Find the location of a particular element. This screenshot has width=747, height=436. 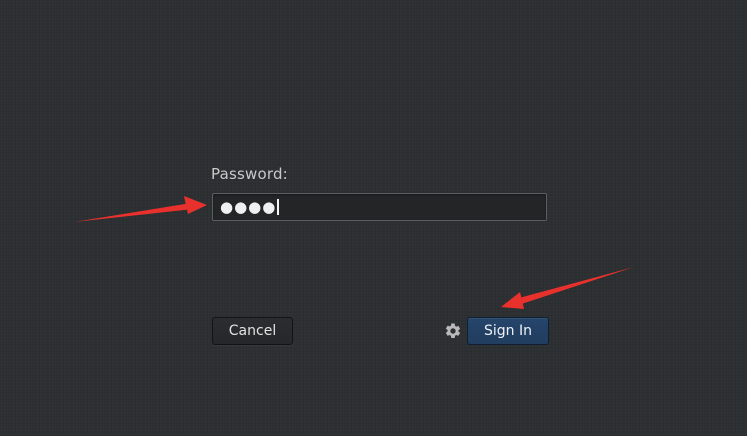

text-cursor is located at coordinates (278, 207).